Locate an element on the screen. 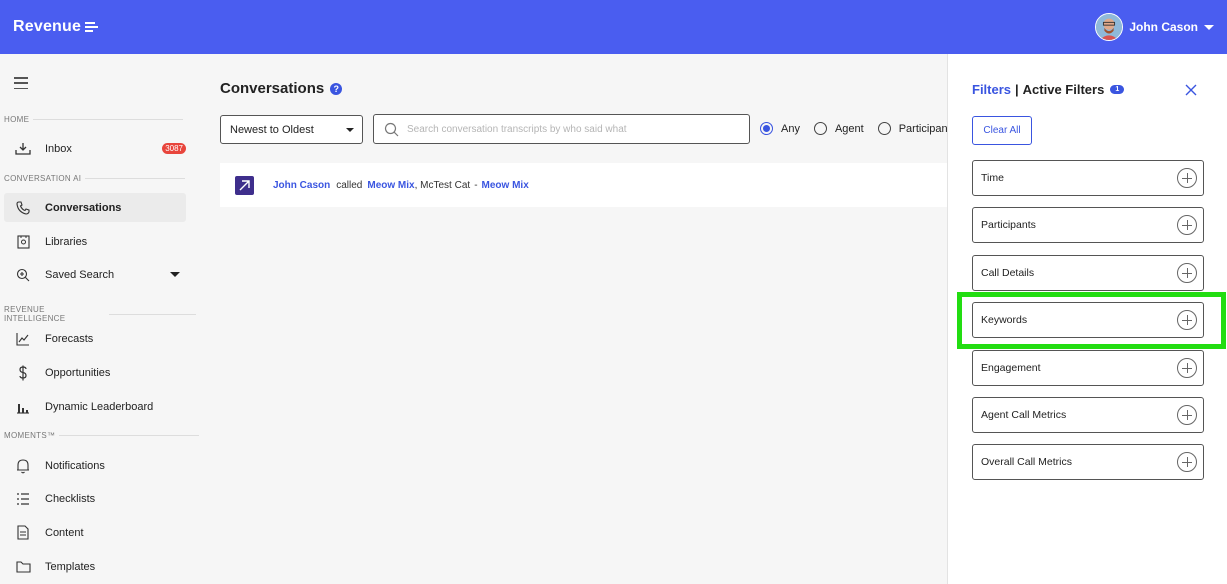 The image size is (1227, 584). brand-lines-icon is located at coordinates (92, 27).